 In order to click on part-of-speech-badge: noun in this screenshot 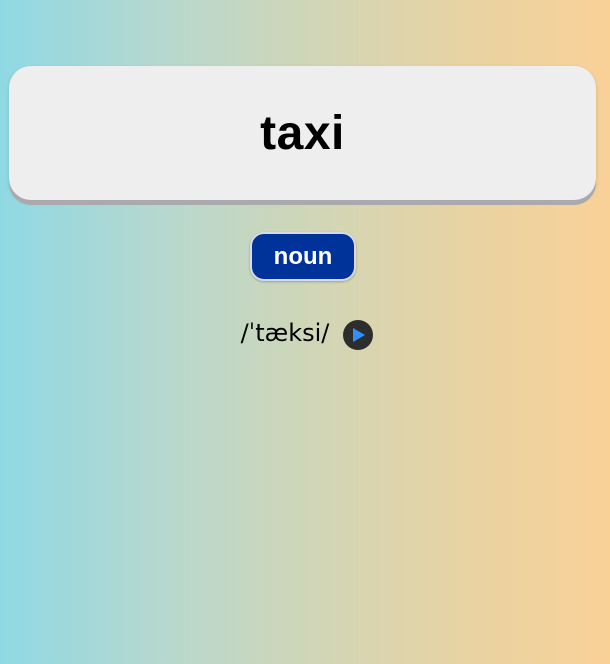, I will do `click(303, 256)`.